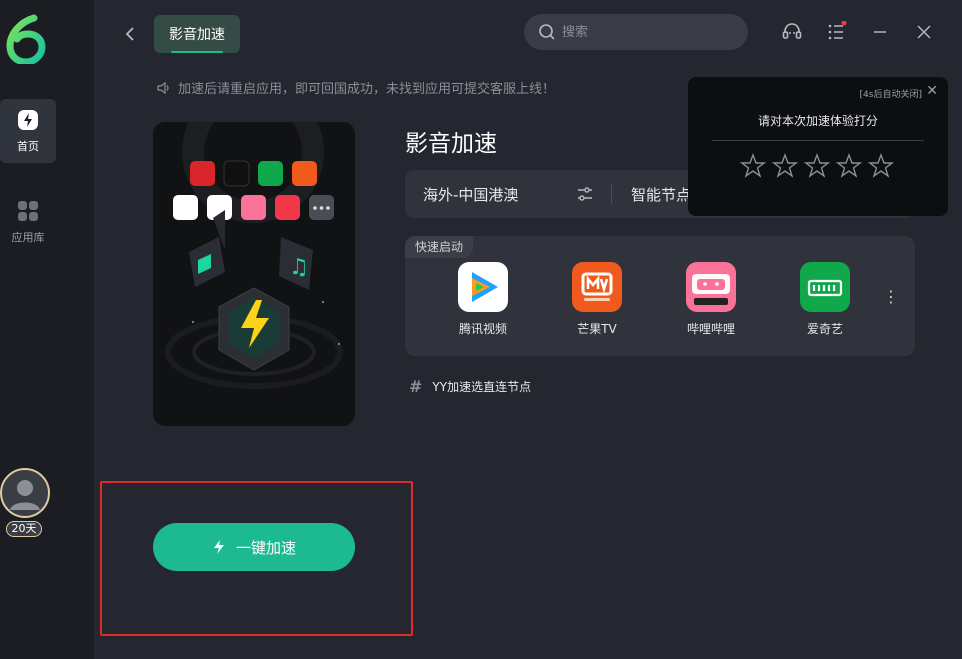 This screenshot has width=962, height=659. I want to click on speaker-icon, so click(163, 87).